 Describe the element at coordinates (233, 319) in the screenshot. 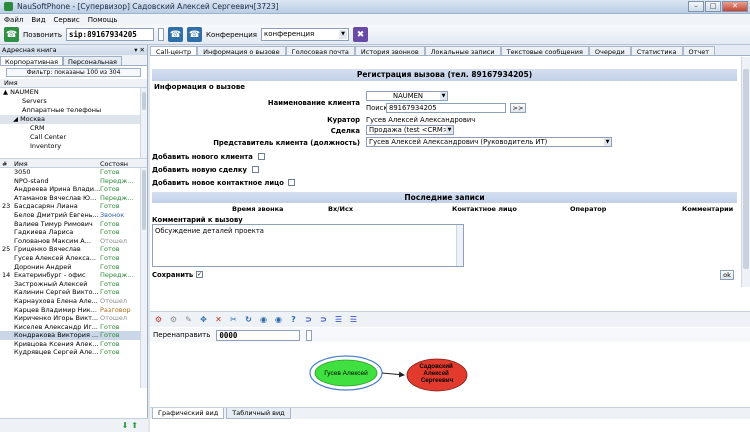

I see `cut-icon: ✂` at that location.